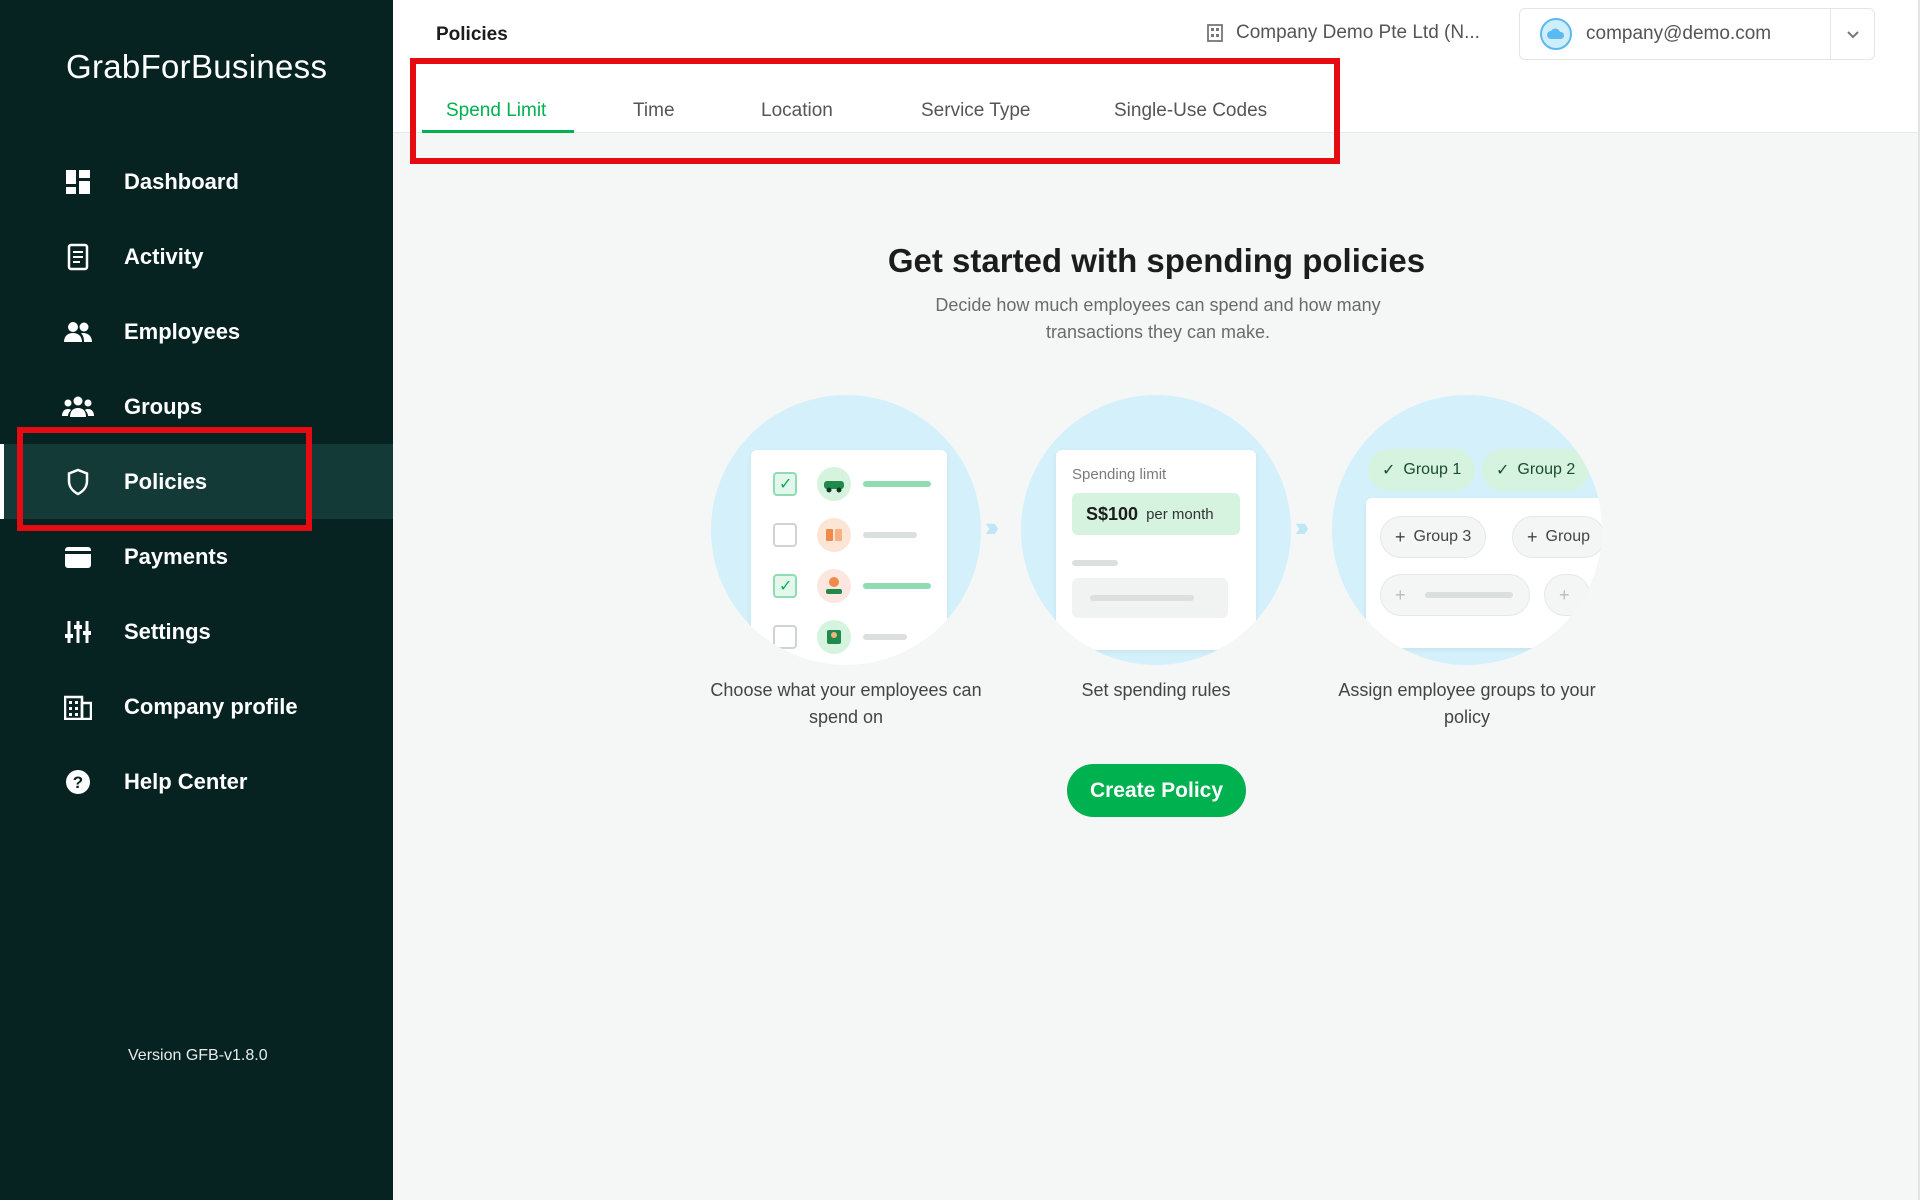 This screenshot has width=1920, height=1200. What do you see at coordinates (78, 182) in the screenshot?
I see `dashboard-icon` at bounding box center [78, 182].